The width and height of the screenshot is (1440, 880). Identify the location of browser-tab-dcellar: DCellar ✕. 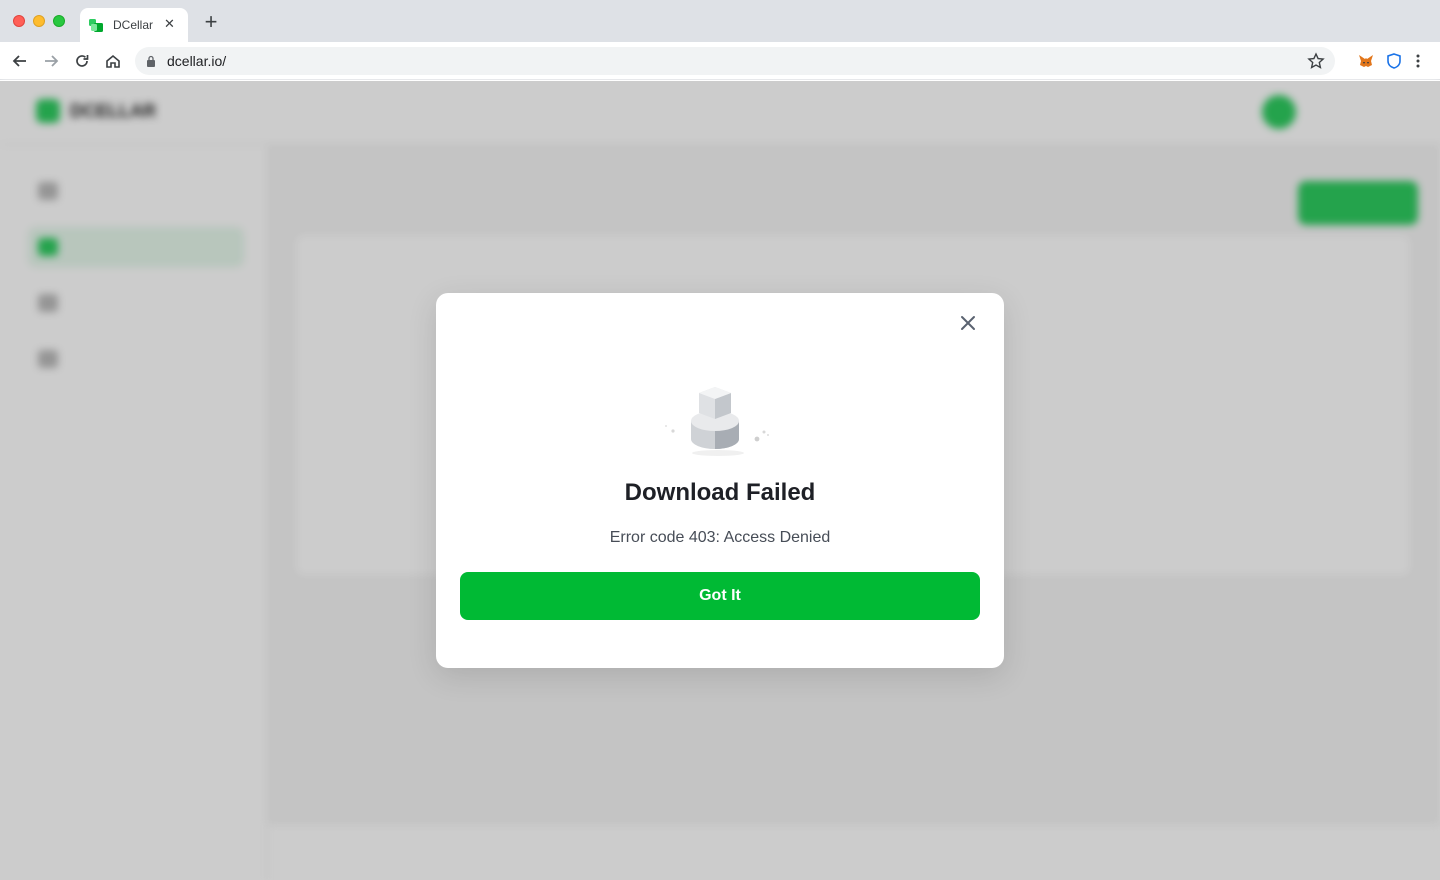
(134, 25).